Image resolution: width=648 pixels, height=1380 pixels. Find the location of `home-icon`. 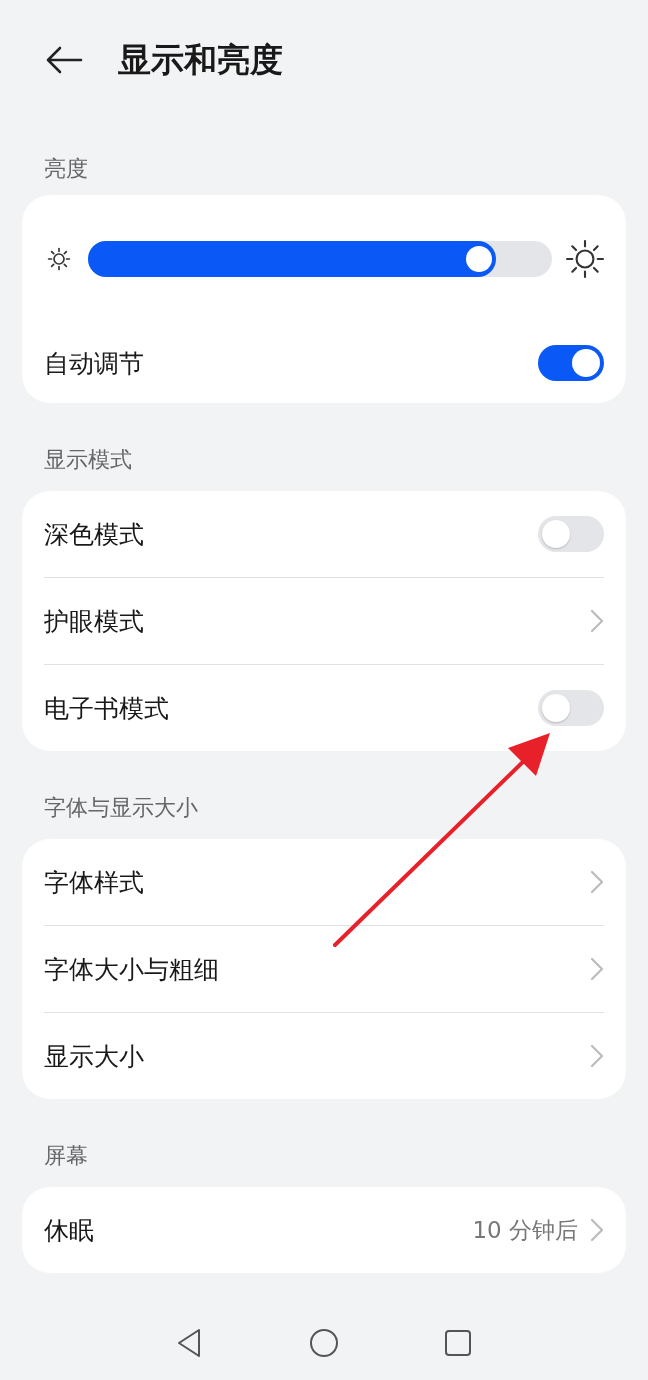

home-icon is located at coordinates (324, 1343).